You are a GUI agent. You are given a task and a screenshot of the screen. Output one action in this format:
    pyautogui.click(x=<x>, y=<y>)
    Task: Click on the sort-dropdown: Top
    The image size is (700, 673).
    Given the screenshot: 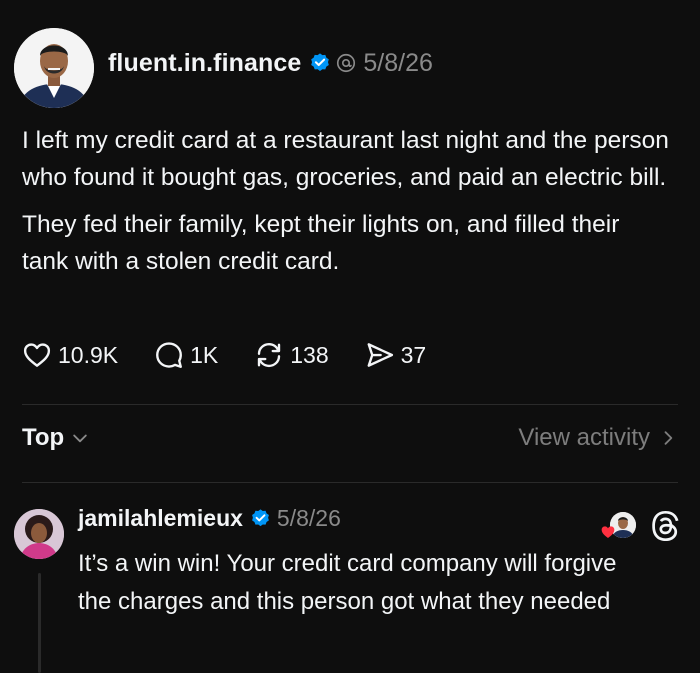 What is the action you would take?
    pyautogui.click(x=56, y=438)
    